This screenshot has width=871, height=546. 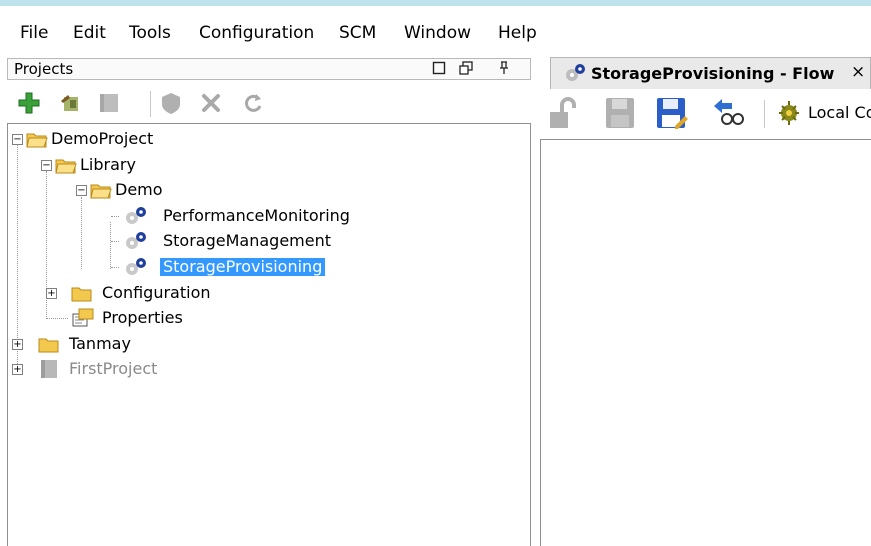 I want to click on tree-label: DemoProject, so click(x=102, y=138).